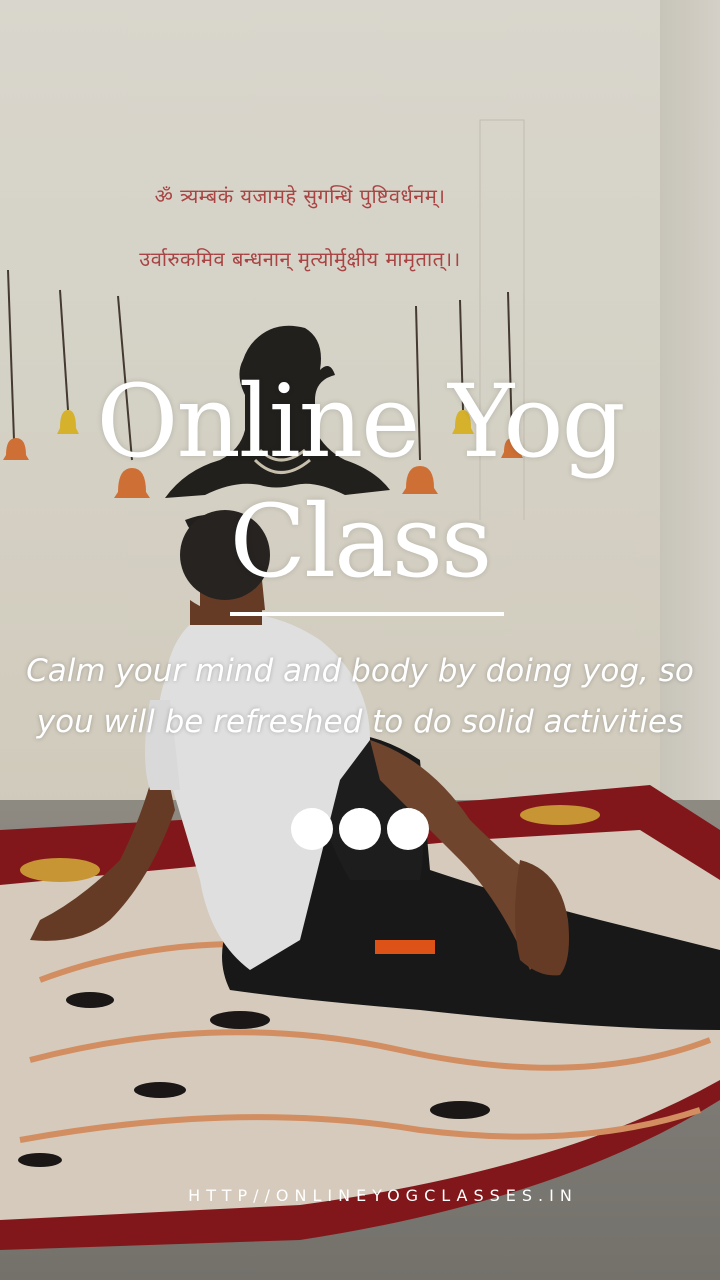 The height and width of the screenshot is (1280, 720). I want to click on title-line-1: Online Yog, so click(360, 421).